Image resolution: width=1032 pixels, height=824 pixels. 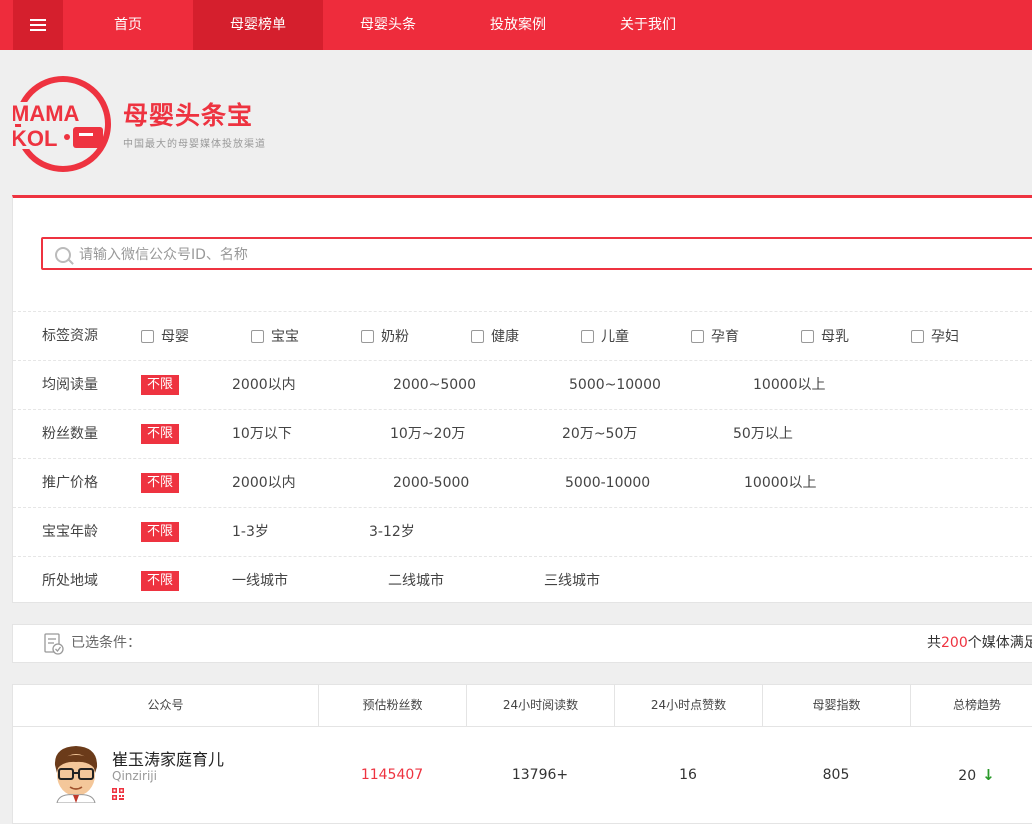 I want to click on account-name: 崔玉涛家庭育儿, so click(x=168, y=758).